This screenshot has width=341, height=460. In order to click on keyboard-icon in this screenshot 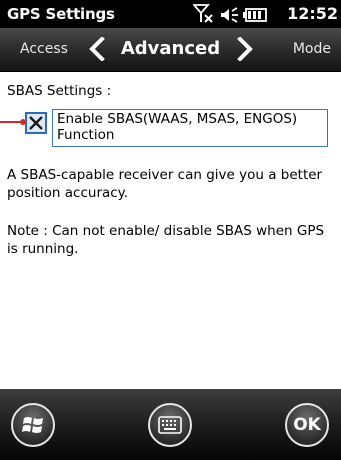, I will do `click(170, 425)`.